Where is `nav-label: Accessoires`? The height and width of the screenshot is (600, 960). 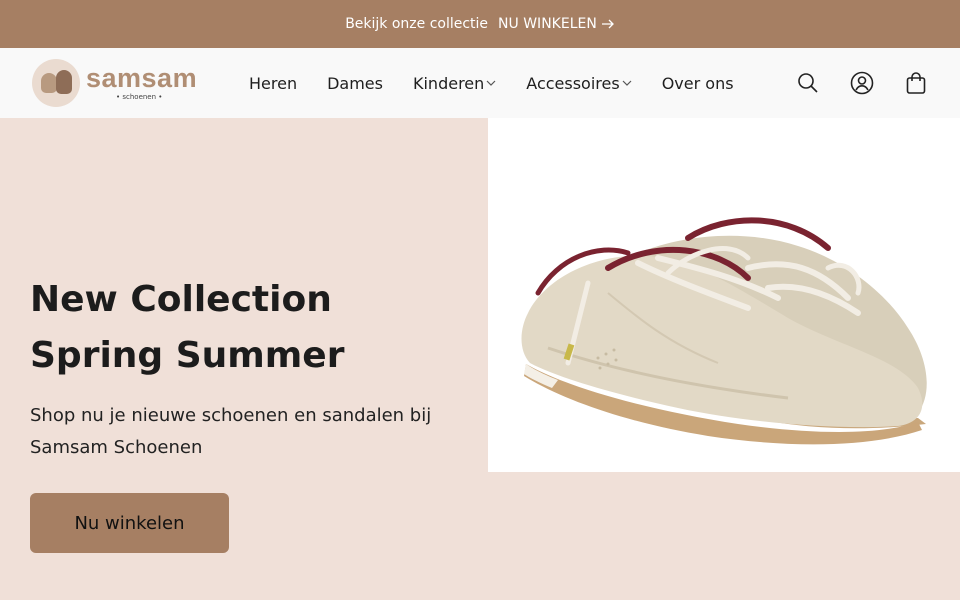
nav-label: Accessoires is located at coordinates (573, 83).